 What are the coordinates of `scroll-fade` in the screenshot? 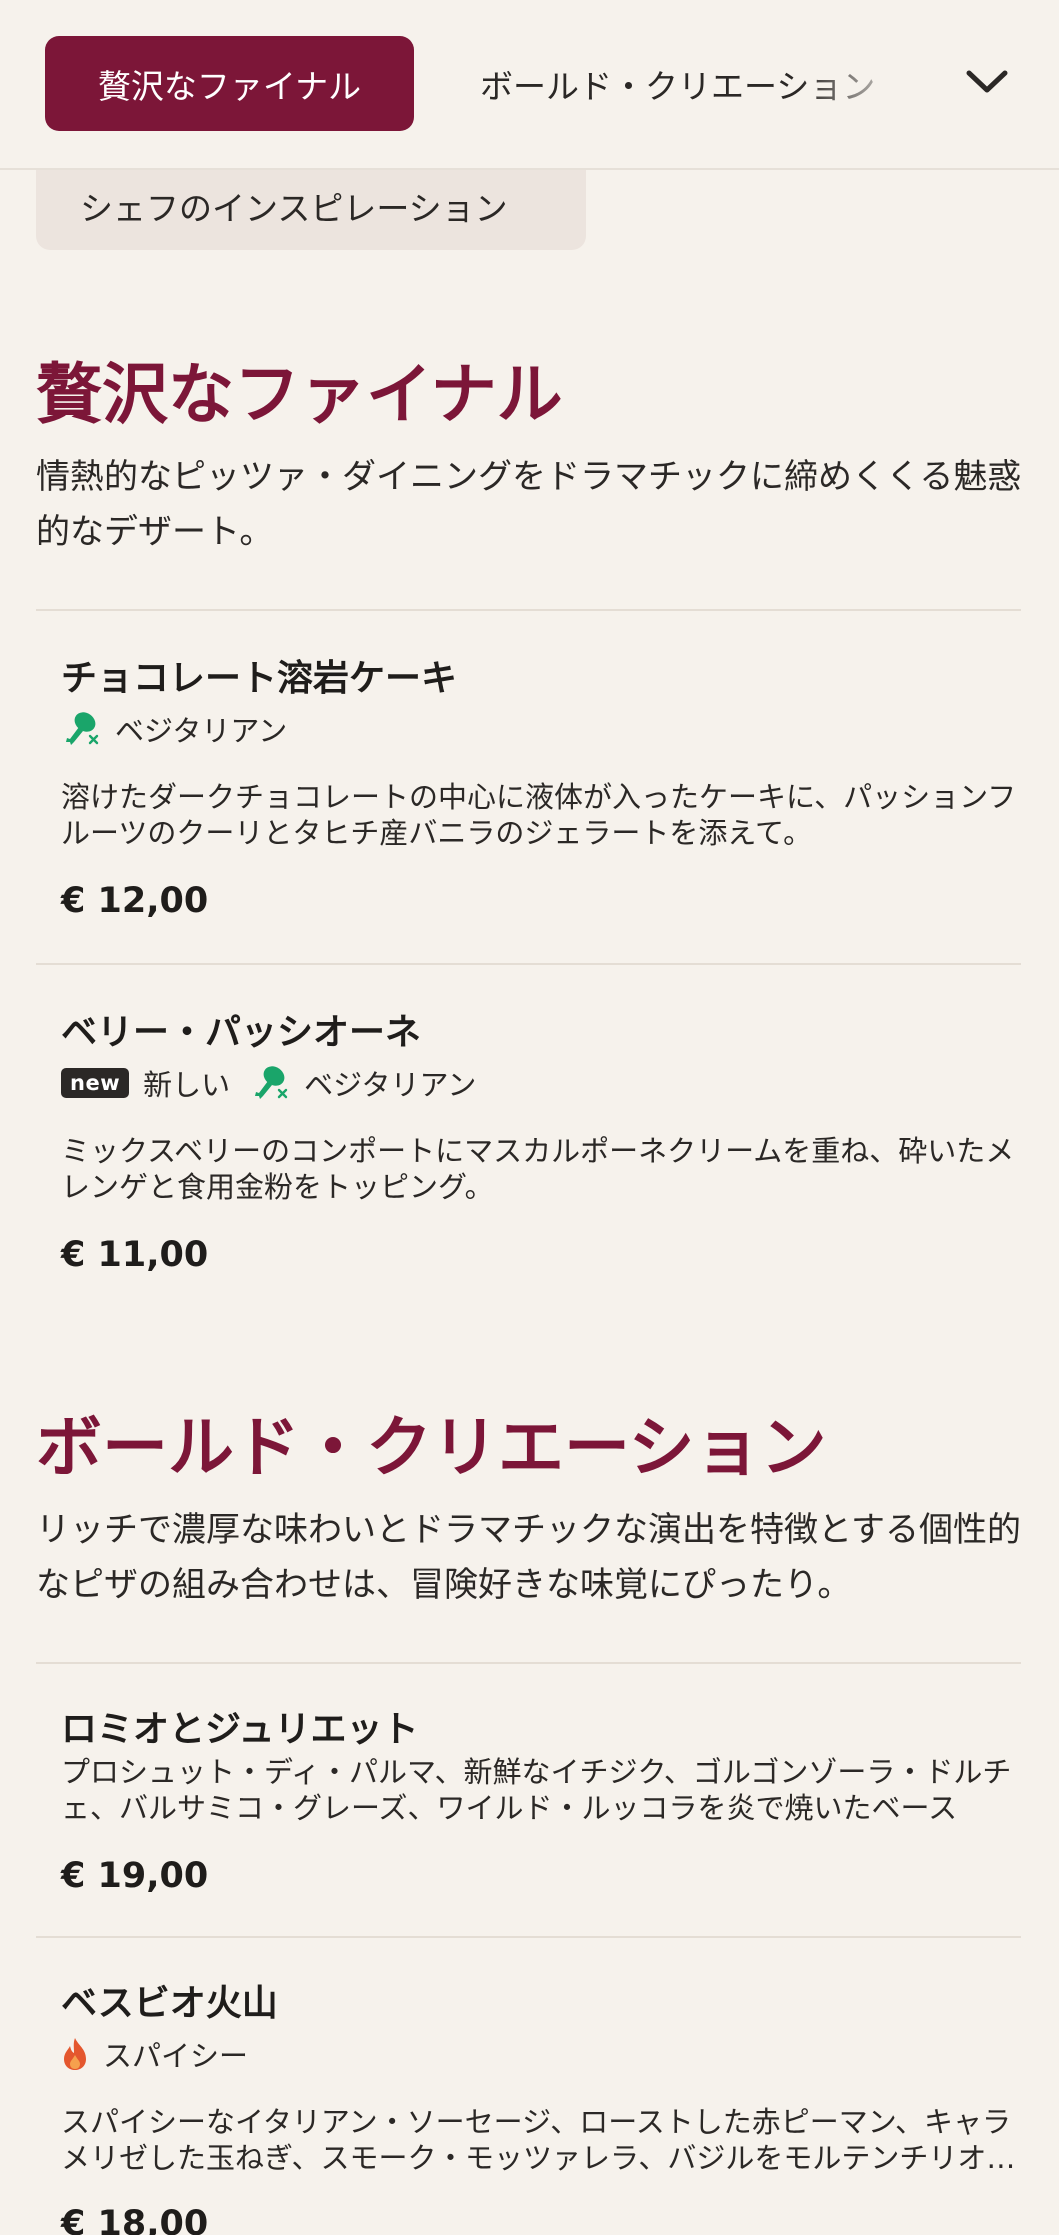 It's located at (870, 85).